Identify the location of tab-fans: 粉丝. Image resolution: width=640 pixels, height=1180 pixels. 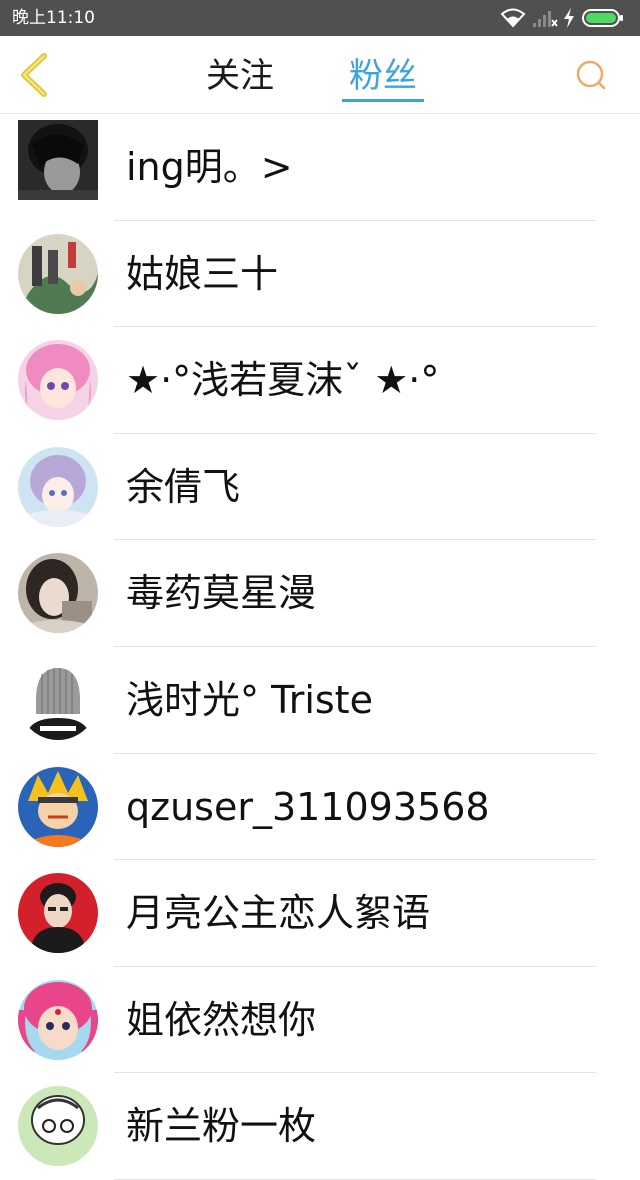
(383, 79).